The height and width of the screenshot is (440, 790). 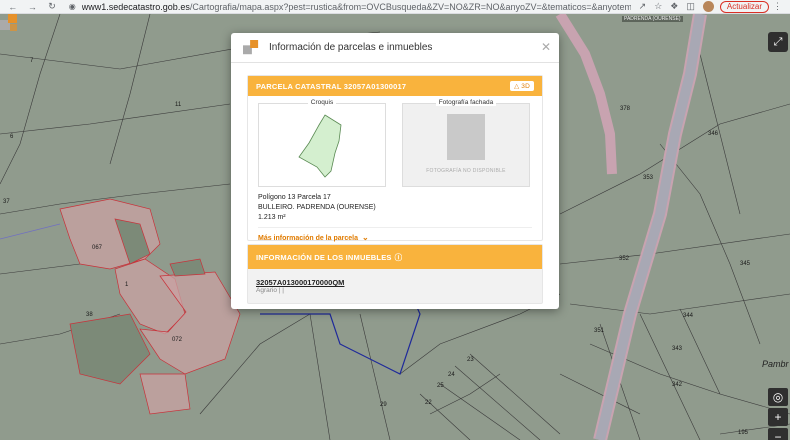 I want to click on facade-label: Fotografía fachada, so click(x=466, y=102).